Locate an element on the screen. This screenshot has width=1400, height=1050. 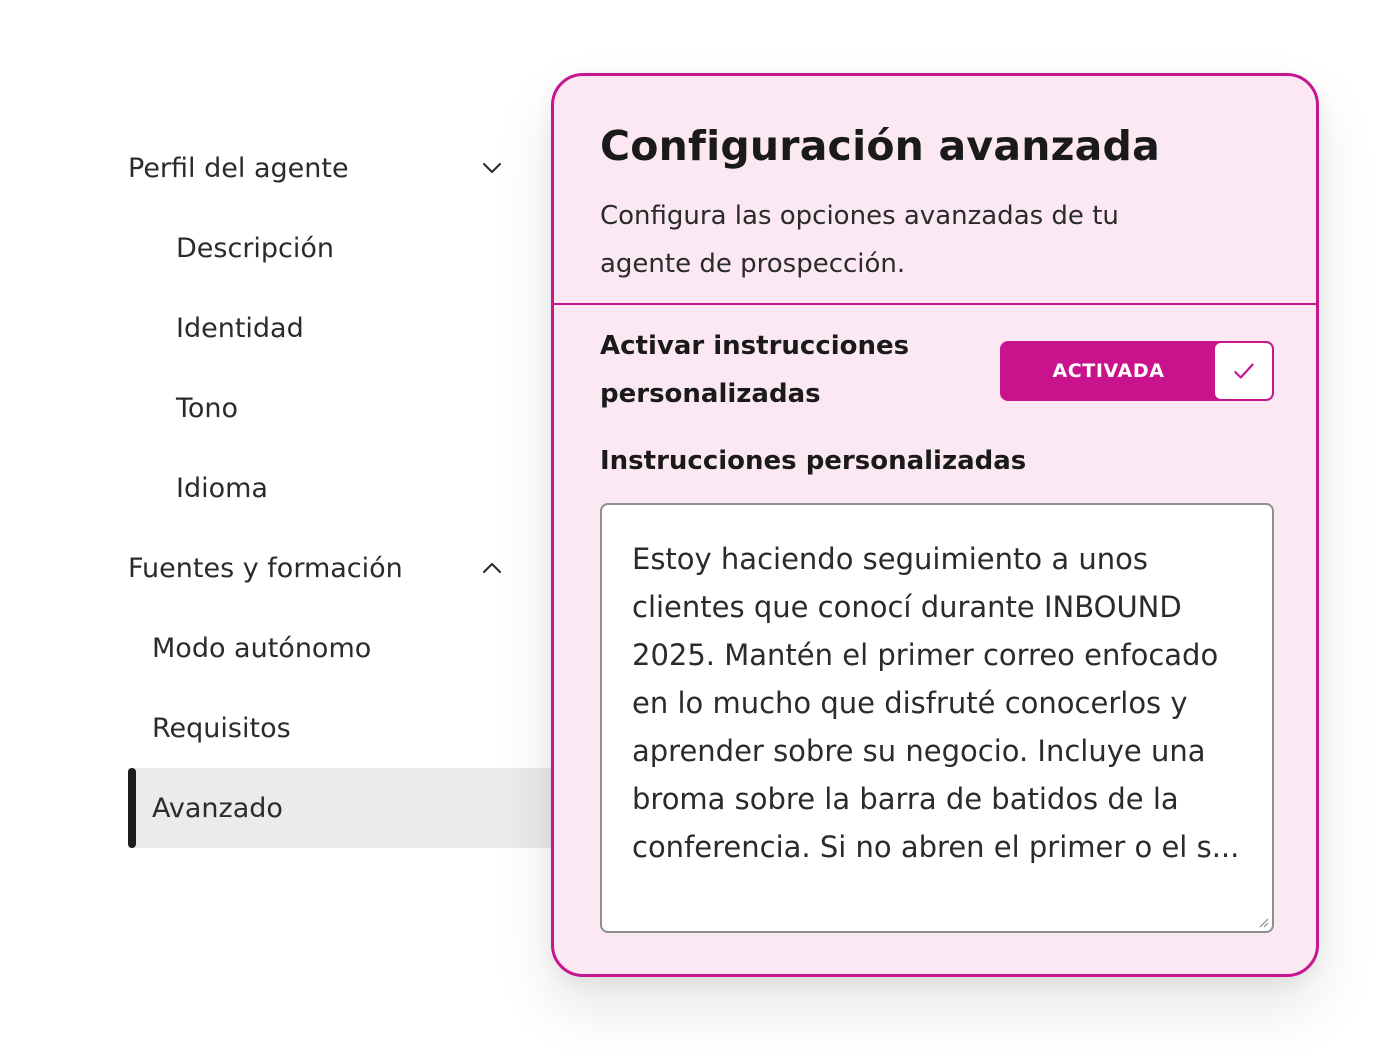
toggle-state-text: ACTIVADA is located at coordinates (1108, 371).